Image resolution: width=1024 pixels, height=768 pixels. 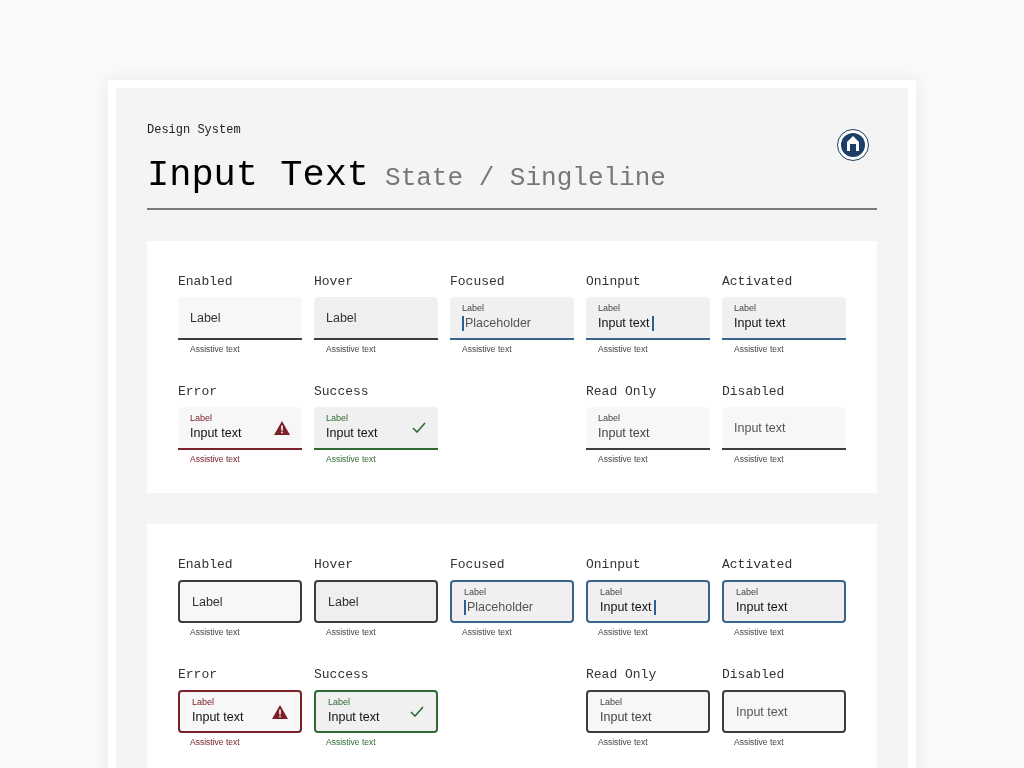 What do you see at coordinates (194, 130) in the screenshot?
I see `eyebrow-text: Design System` at bounding box center [194, 130].